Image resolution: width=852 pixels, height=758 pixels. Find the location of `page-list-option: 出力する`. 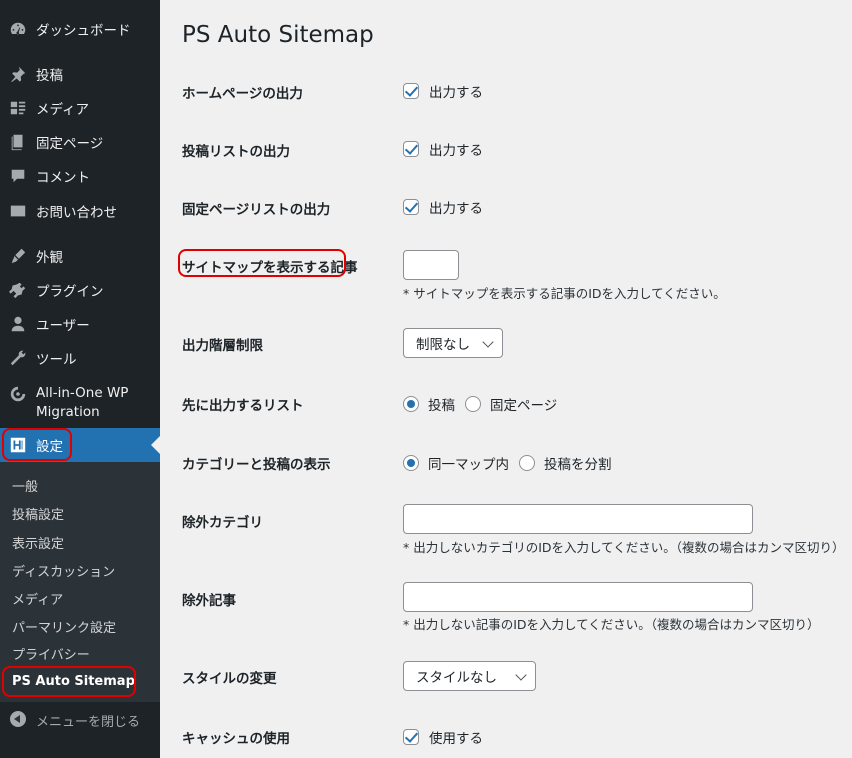

page-list-option: 出力する is located at coordinates (456, 209).